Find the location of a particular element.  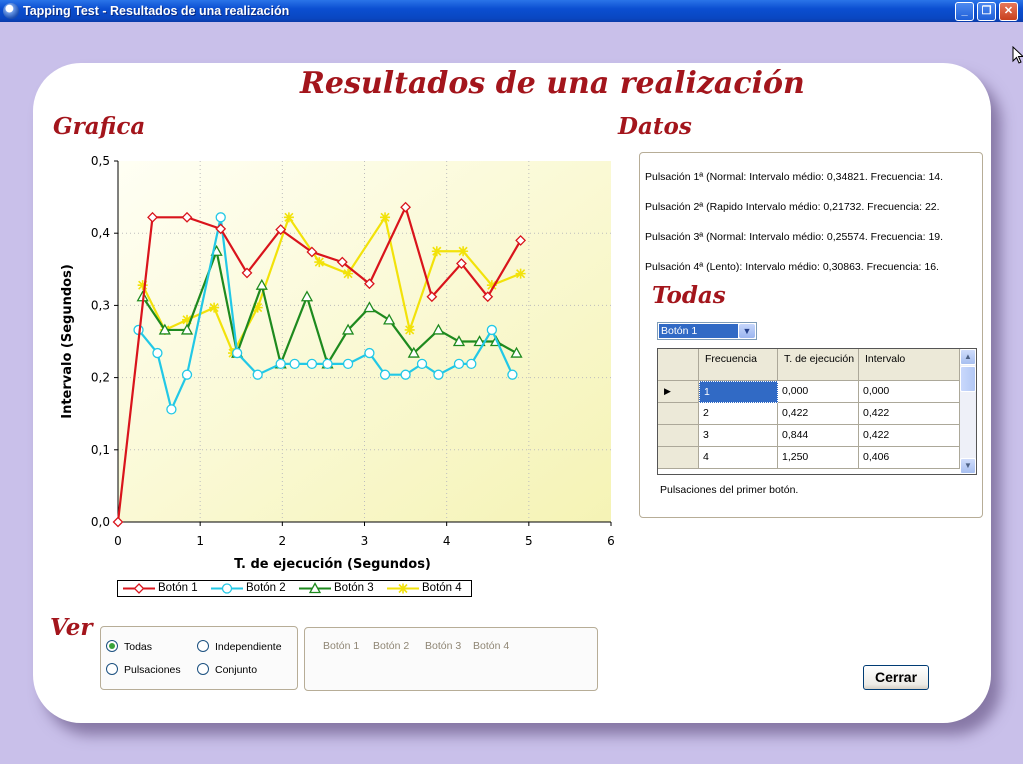

y-tick-label: 0,3 is located at coordinates (100, 305).